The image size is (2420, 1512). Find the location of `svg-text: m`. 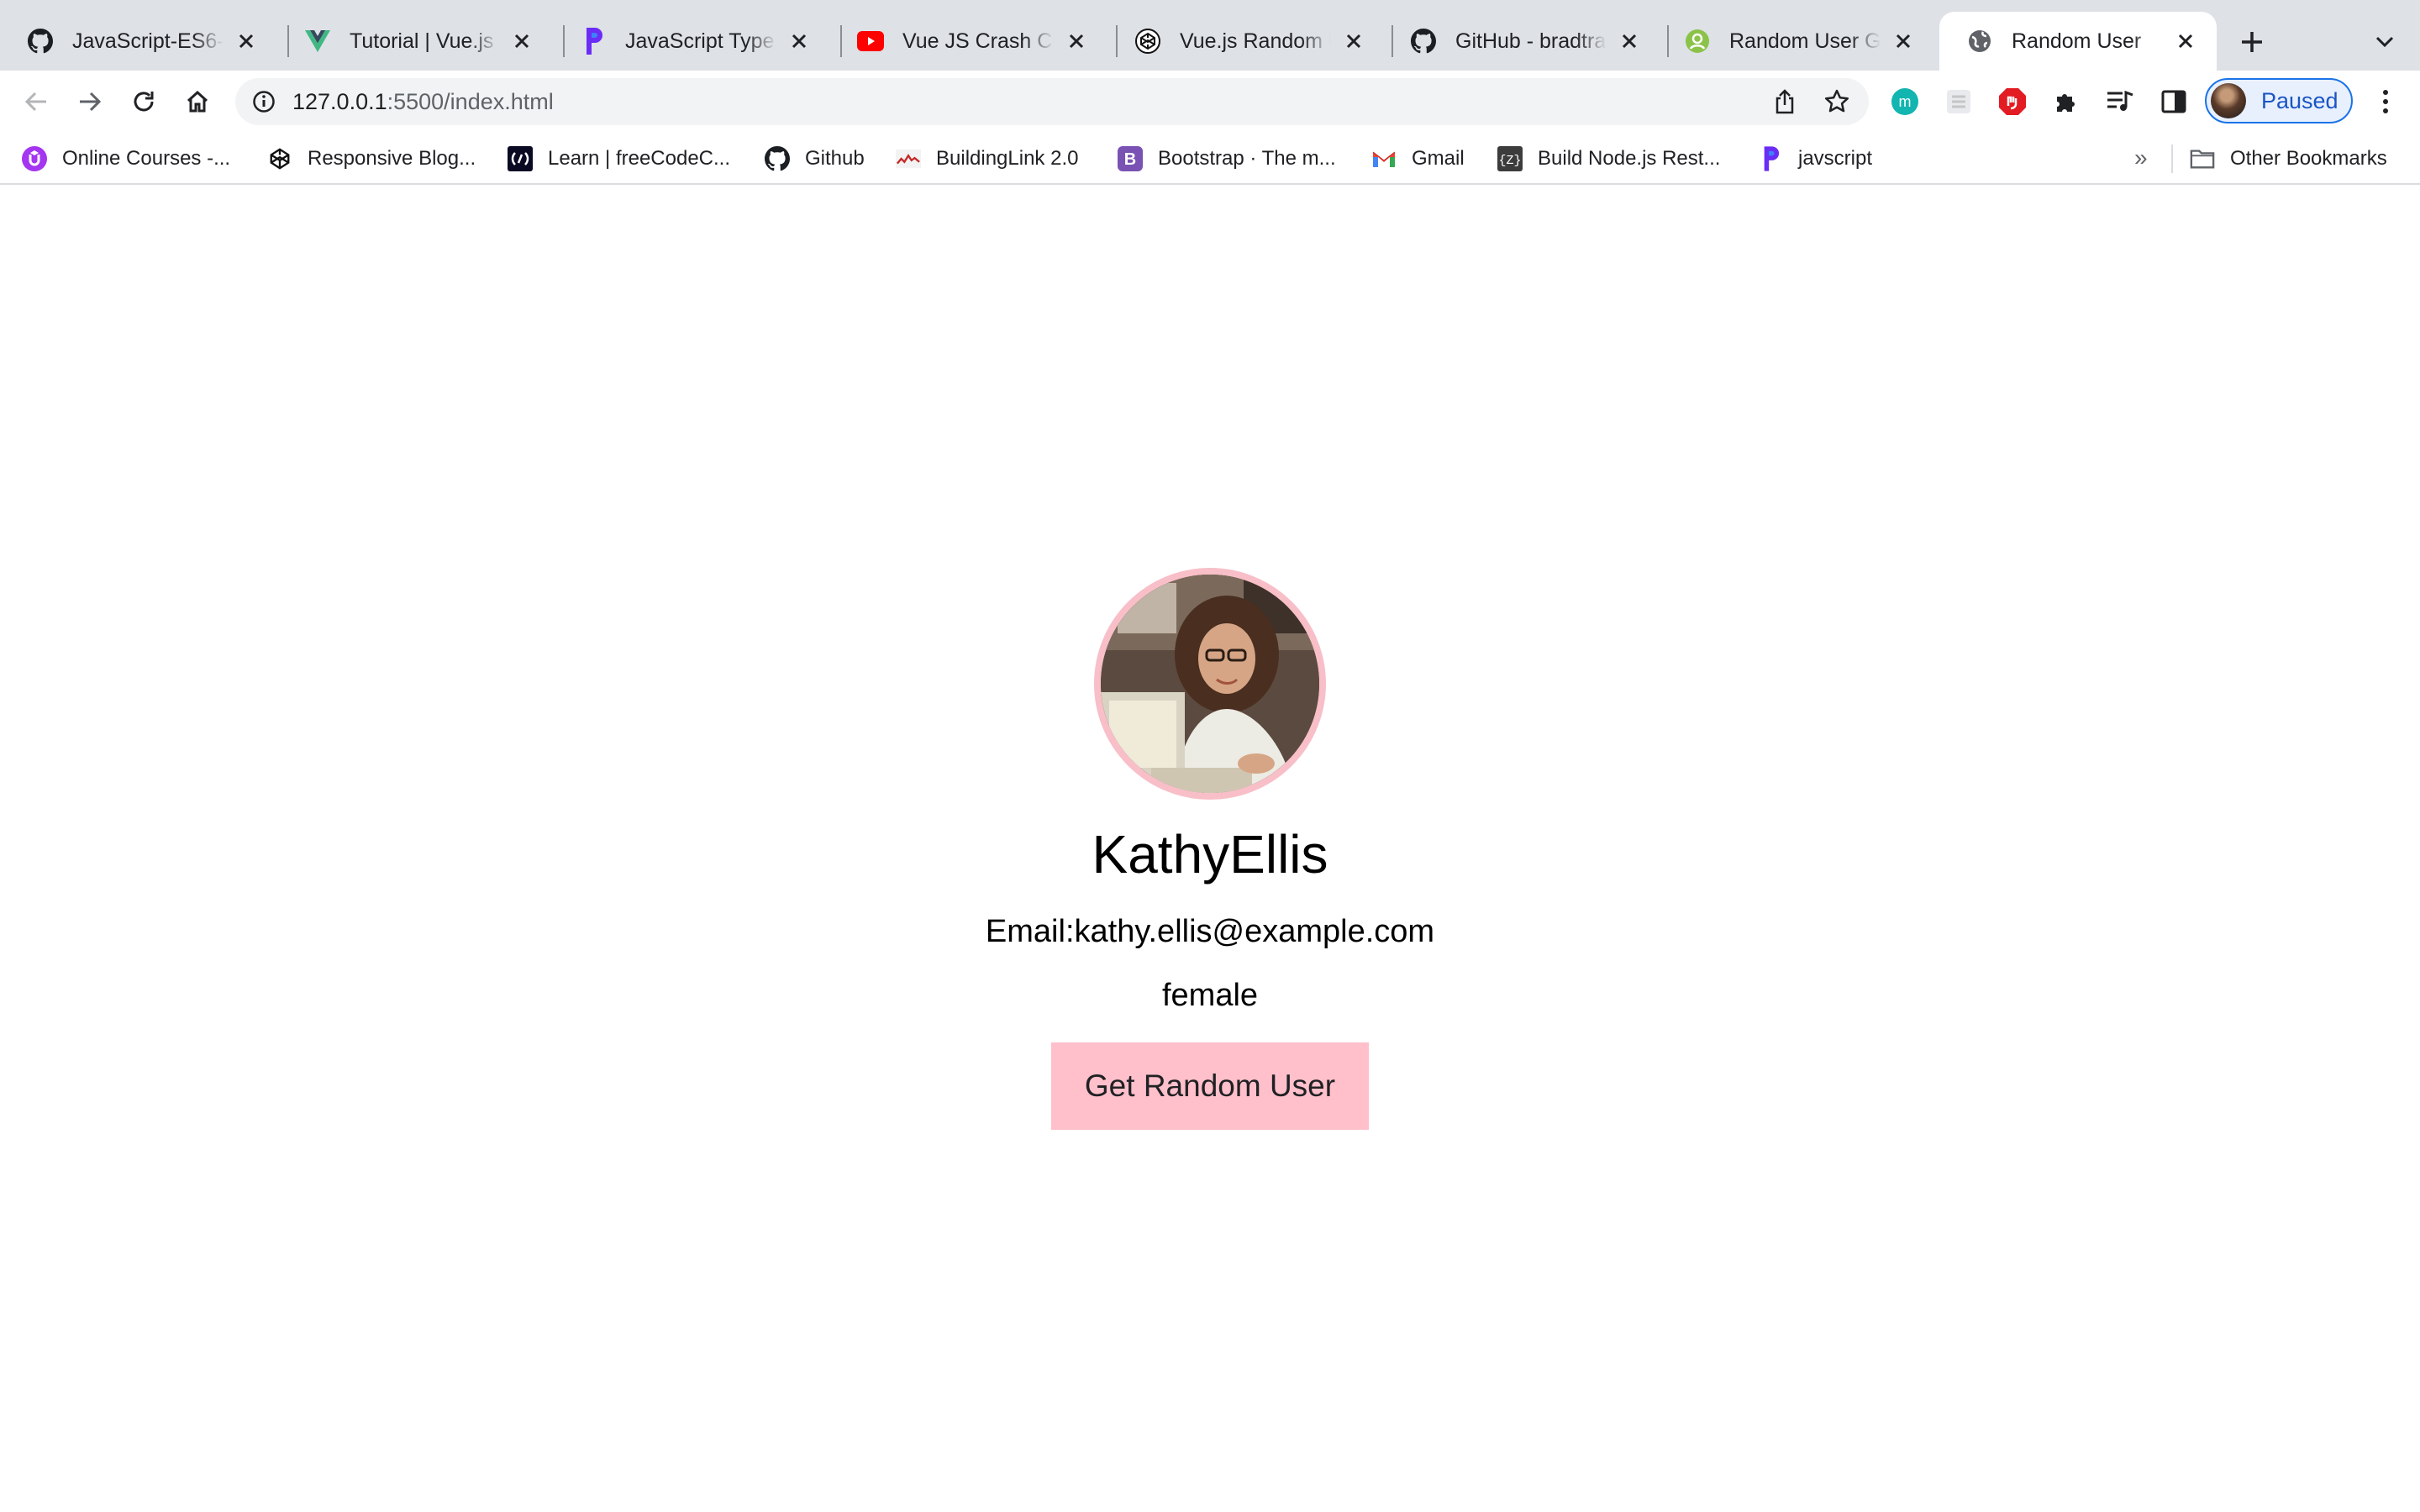

svg-text: m is located at coordinates (1906, 101).